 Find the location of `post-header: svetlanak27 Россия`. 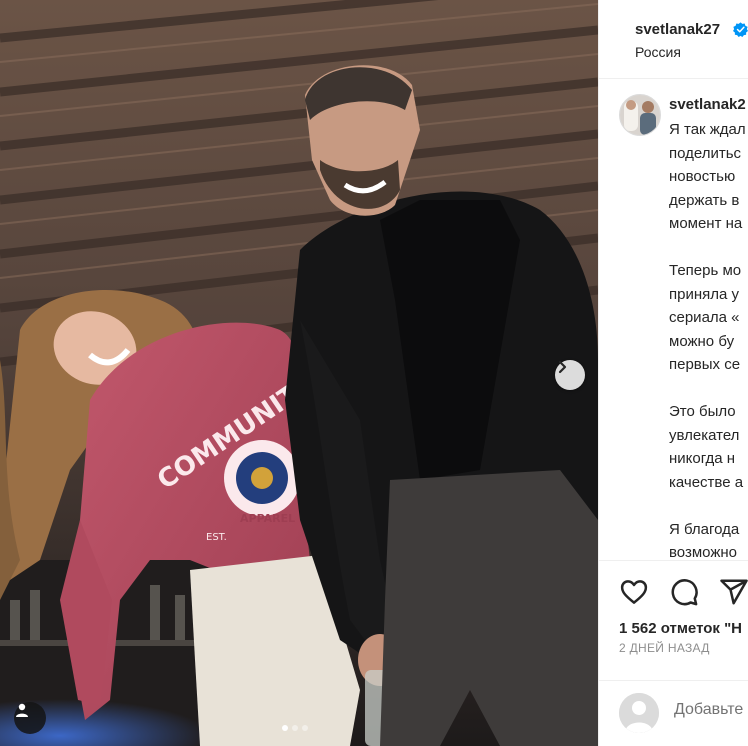

post-header: svetlanak27 Россия is located at coordinates (673, 39).